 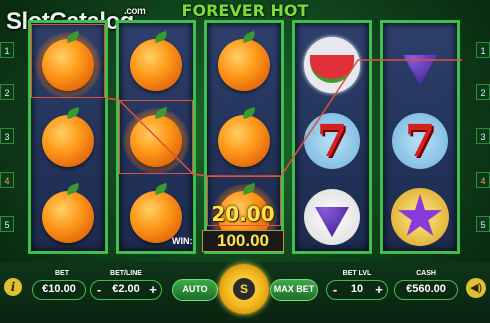 I want to click on win-label: WIN:, so click(x=182, y=241).